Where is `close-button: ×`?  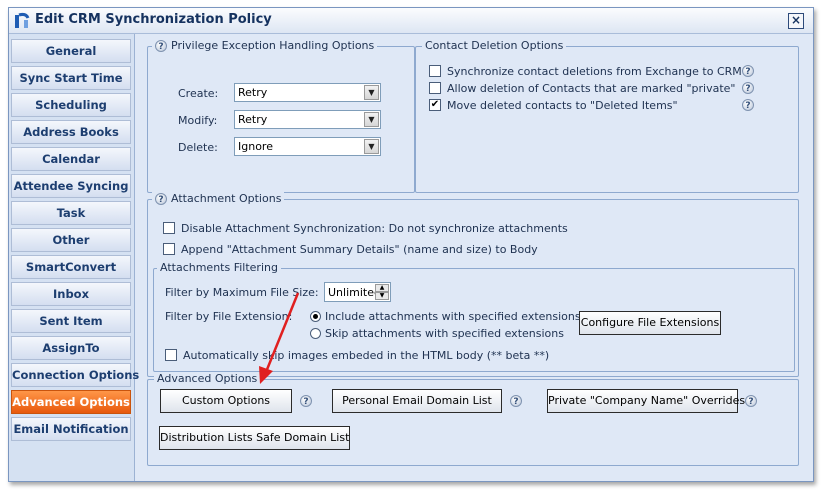
close-button: × is located at coordinates (796, 21).